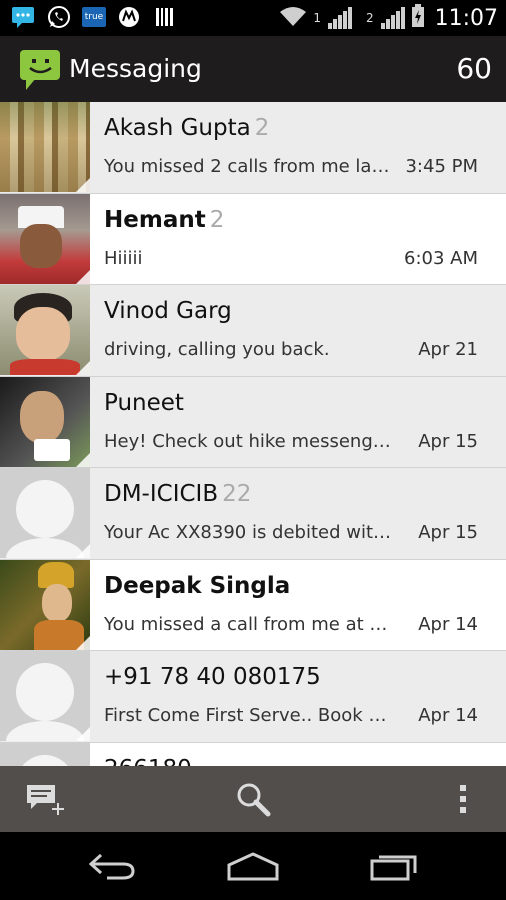 The image size is (506, 900). I want to click on contact-name: Akash Gupta, so click(177, 128).